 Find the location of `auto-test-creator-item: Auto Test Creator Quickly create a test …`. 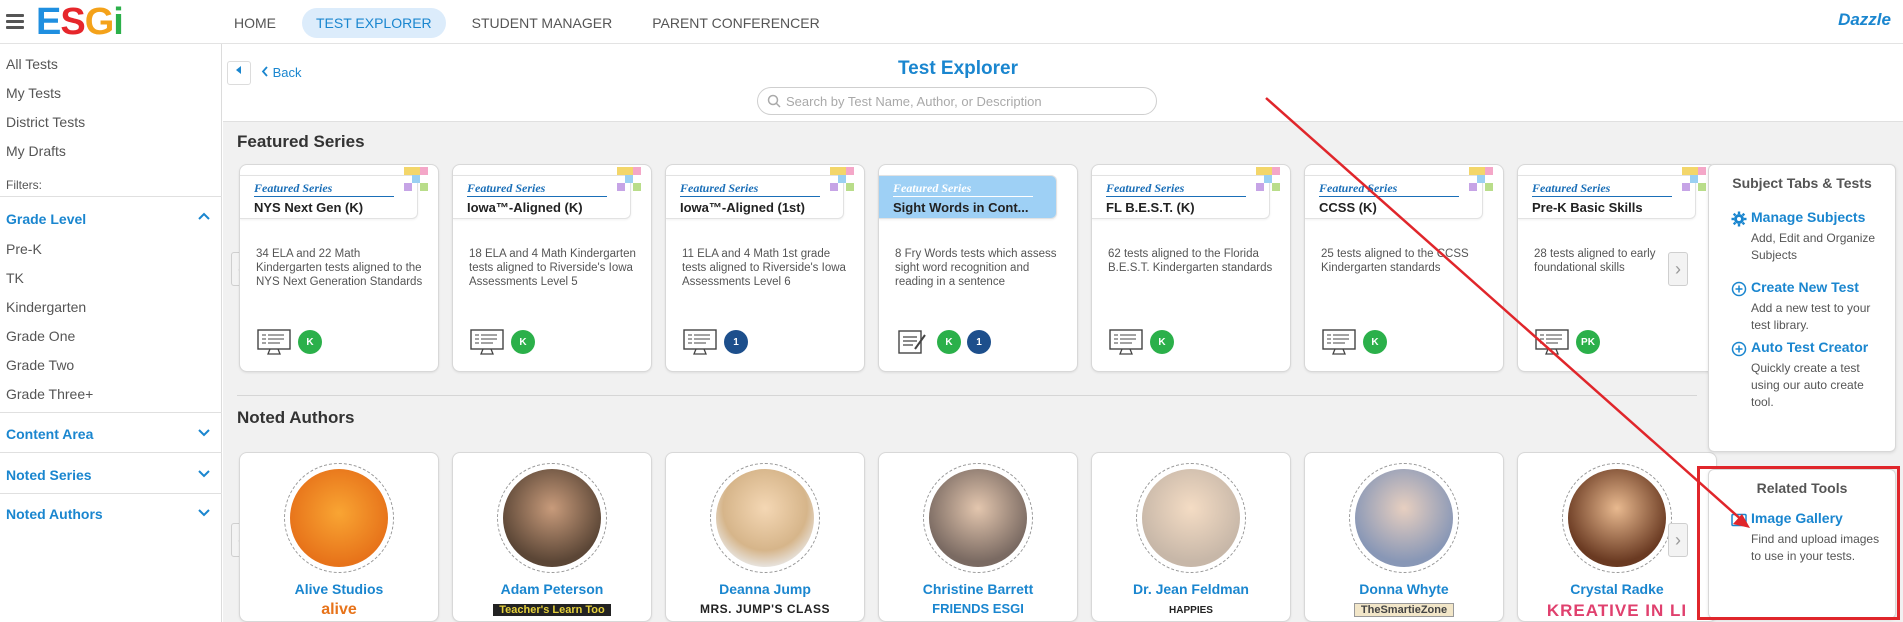

auto-test-creator-item: Auto Test Creator Quickly create a test … is located at coordinates (1806, 379).